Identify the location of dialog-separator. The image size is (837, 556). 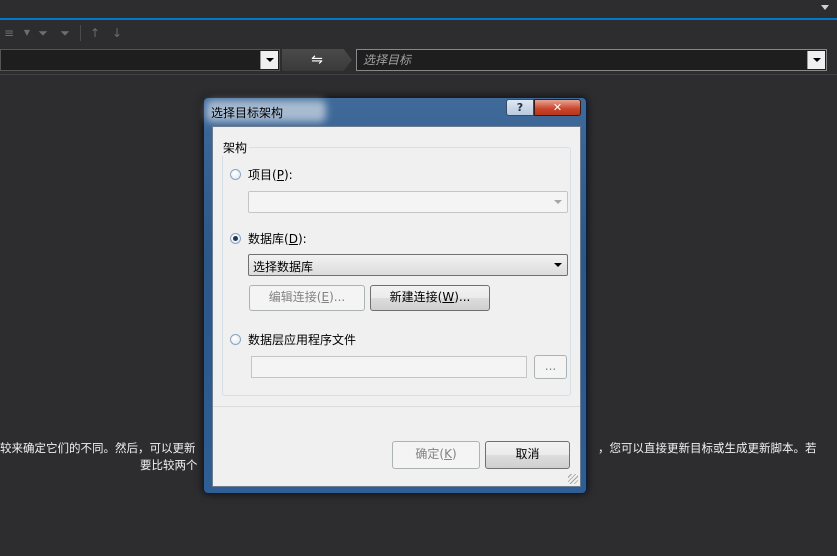
(396, 406).